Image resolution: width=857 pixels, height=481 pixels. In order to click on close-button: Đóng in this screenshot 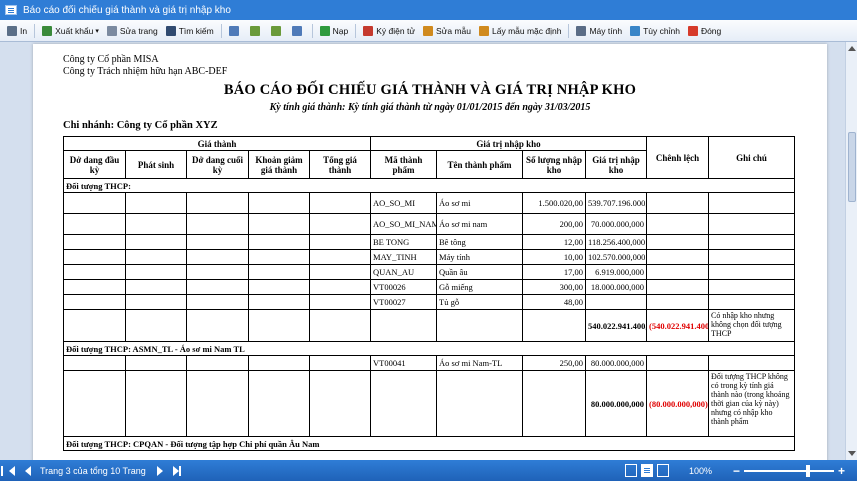, I will do `click(704, 31)`.